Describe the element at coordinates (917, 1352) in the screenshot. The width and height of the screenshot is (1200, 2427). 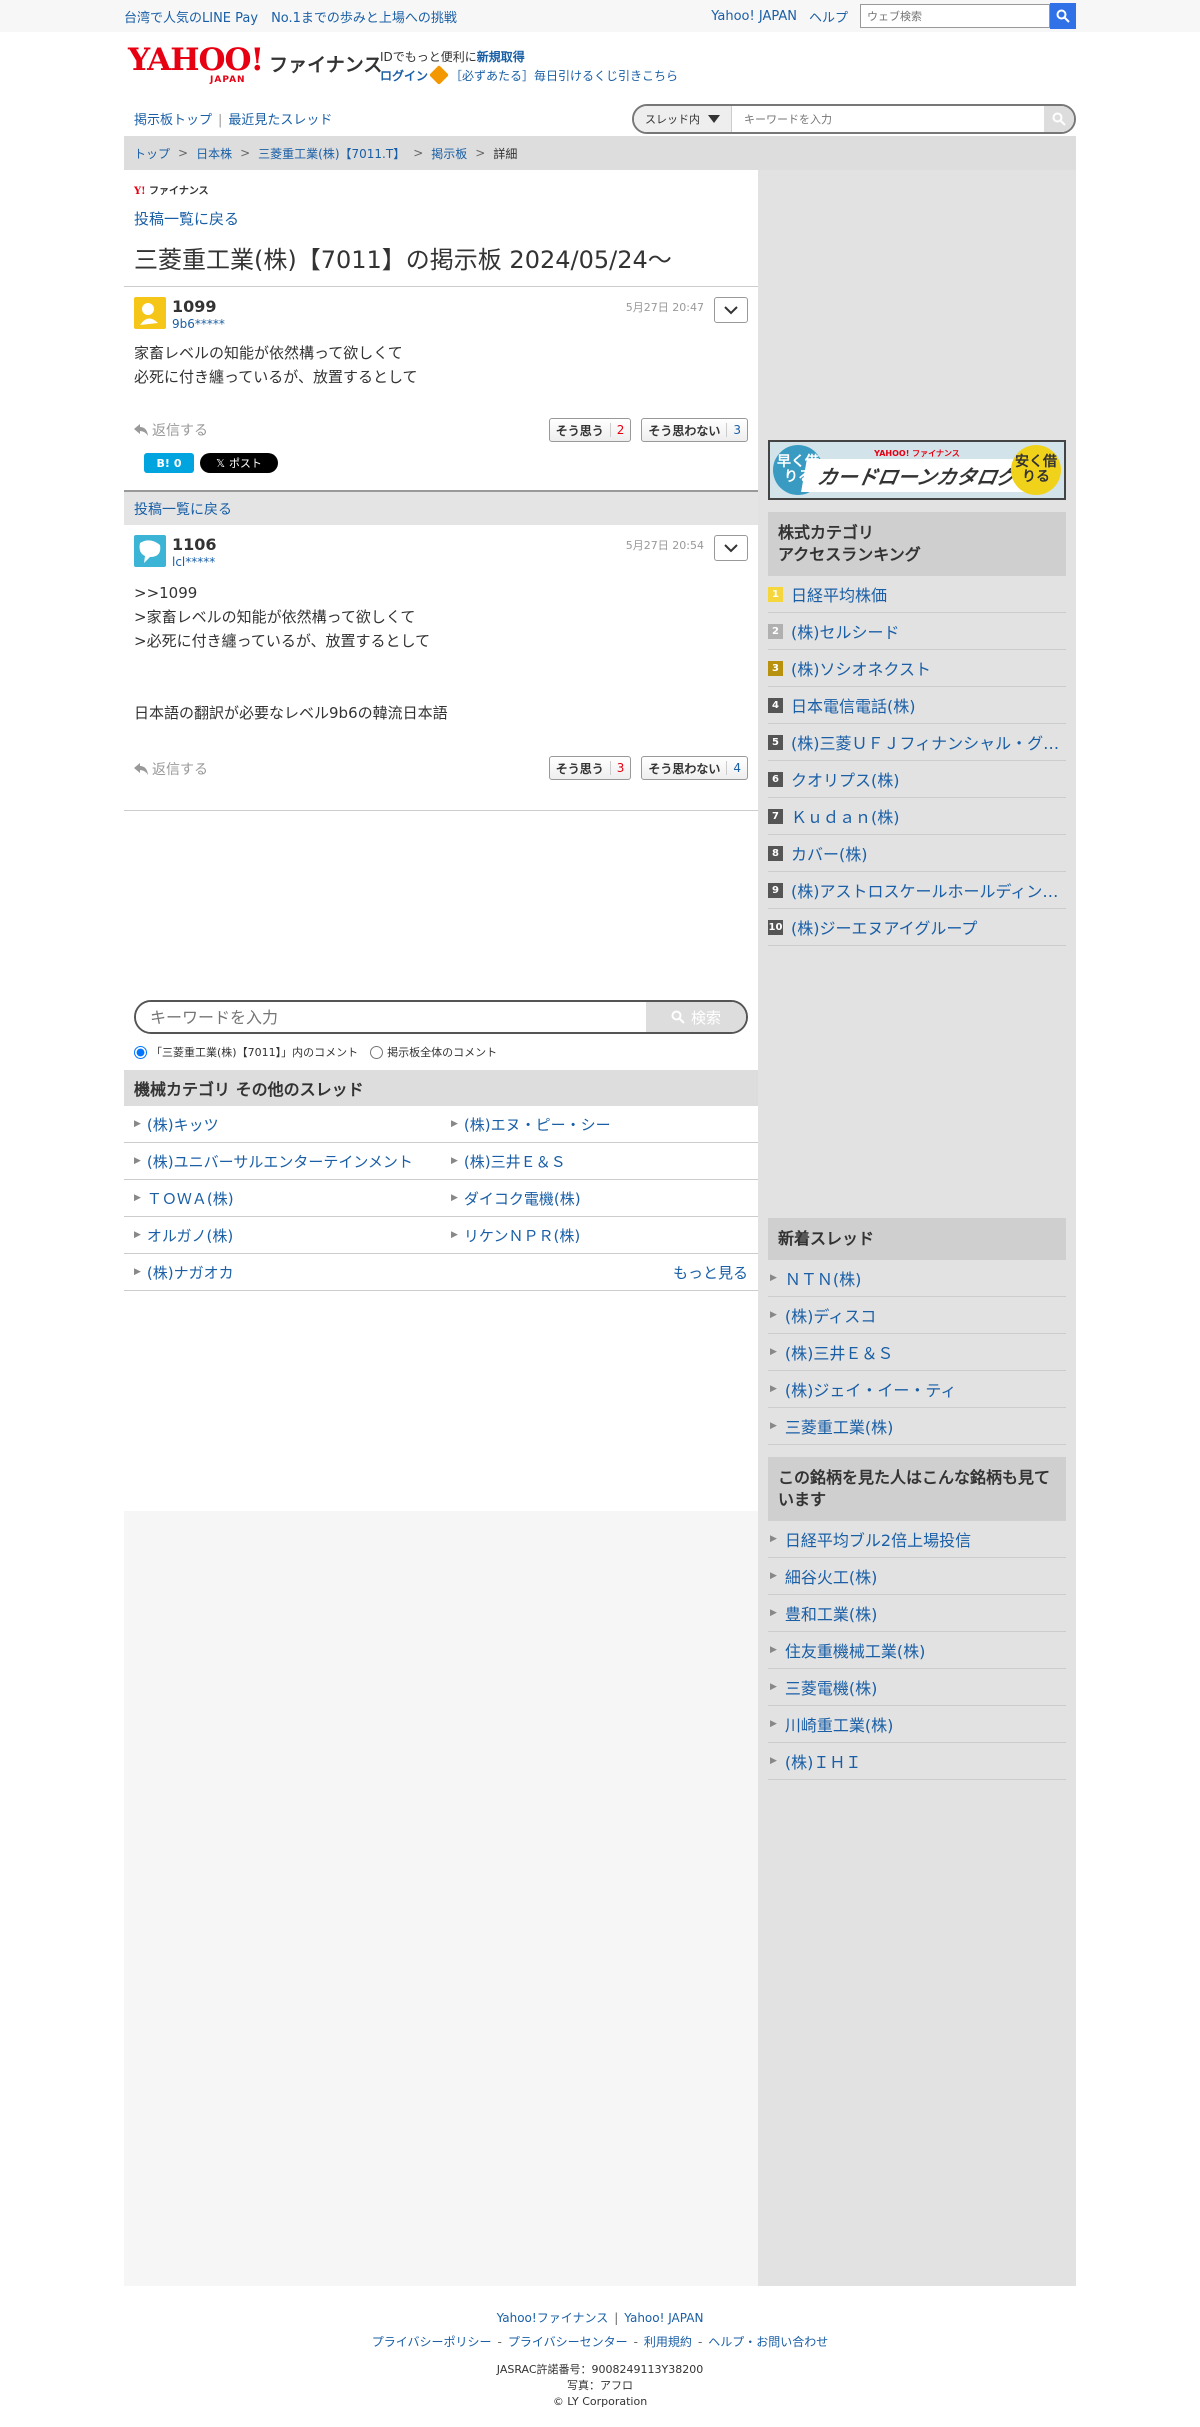
I see `new-thread-link: ▶ (株)三井Ｅ＆Ｓ` at that location.